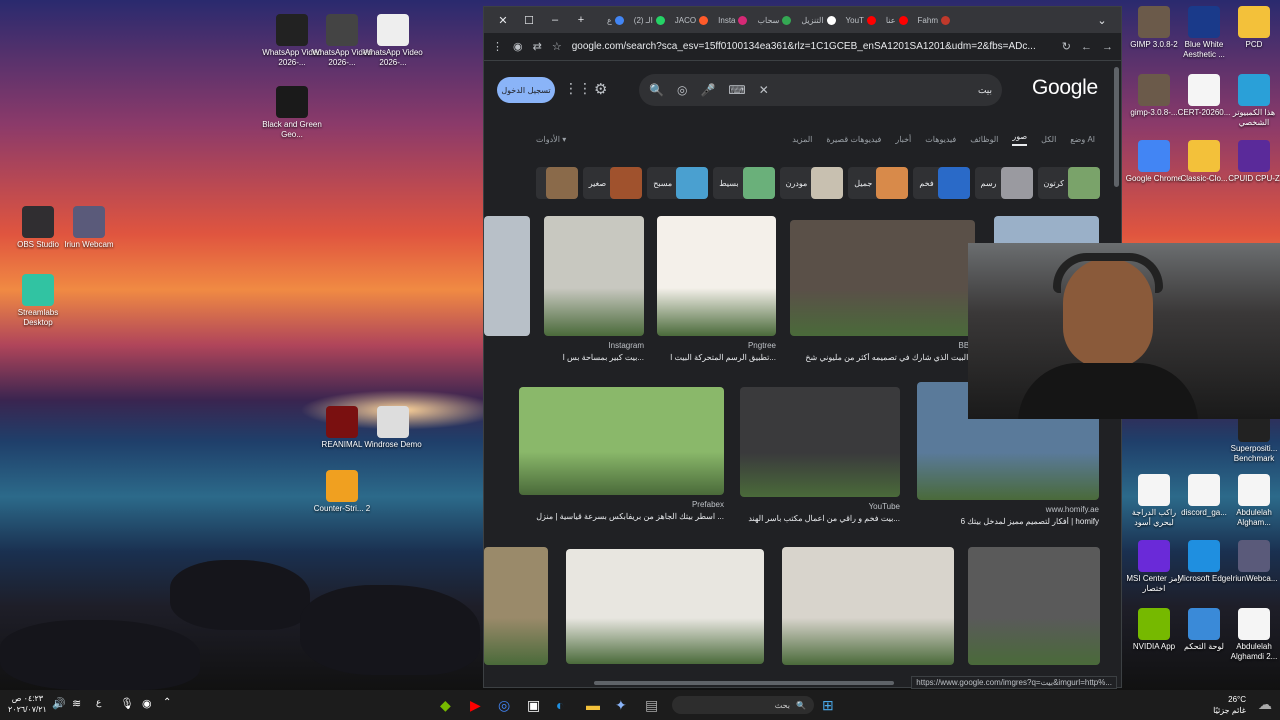  What do you see at coordinates (593, 705) in the screenshot?
I see `explorer-icon: ▬` at bounding box center [593, 705].